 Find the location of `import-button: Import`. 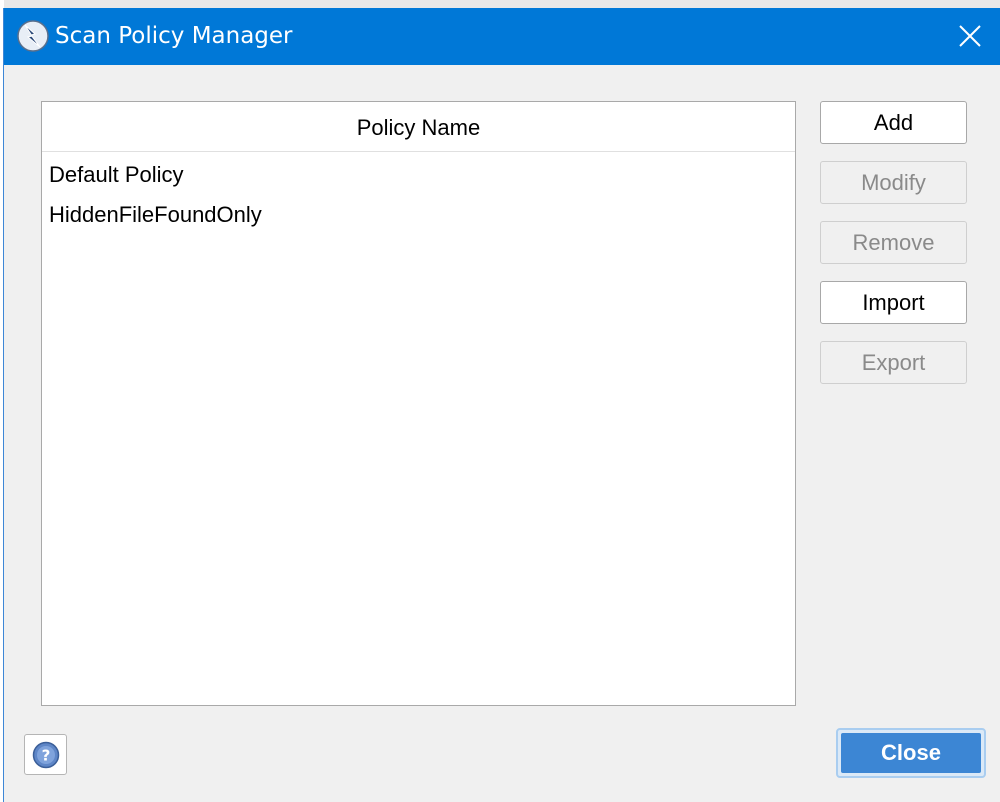

import-button: Import is located at coordinates (893, 302).